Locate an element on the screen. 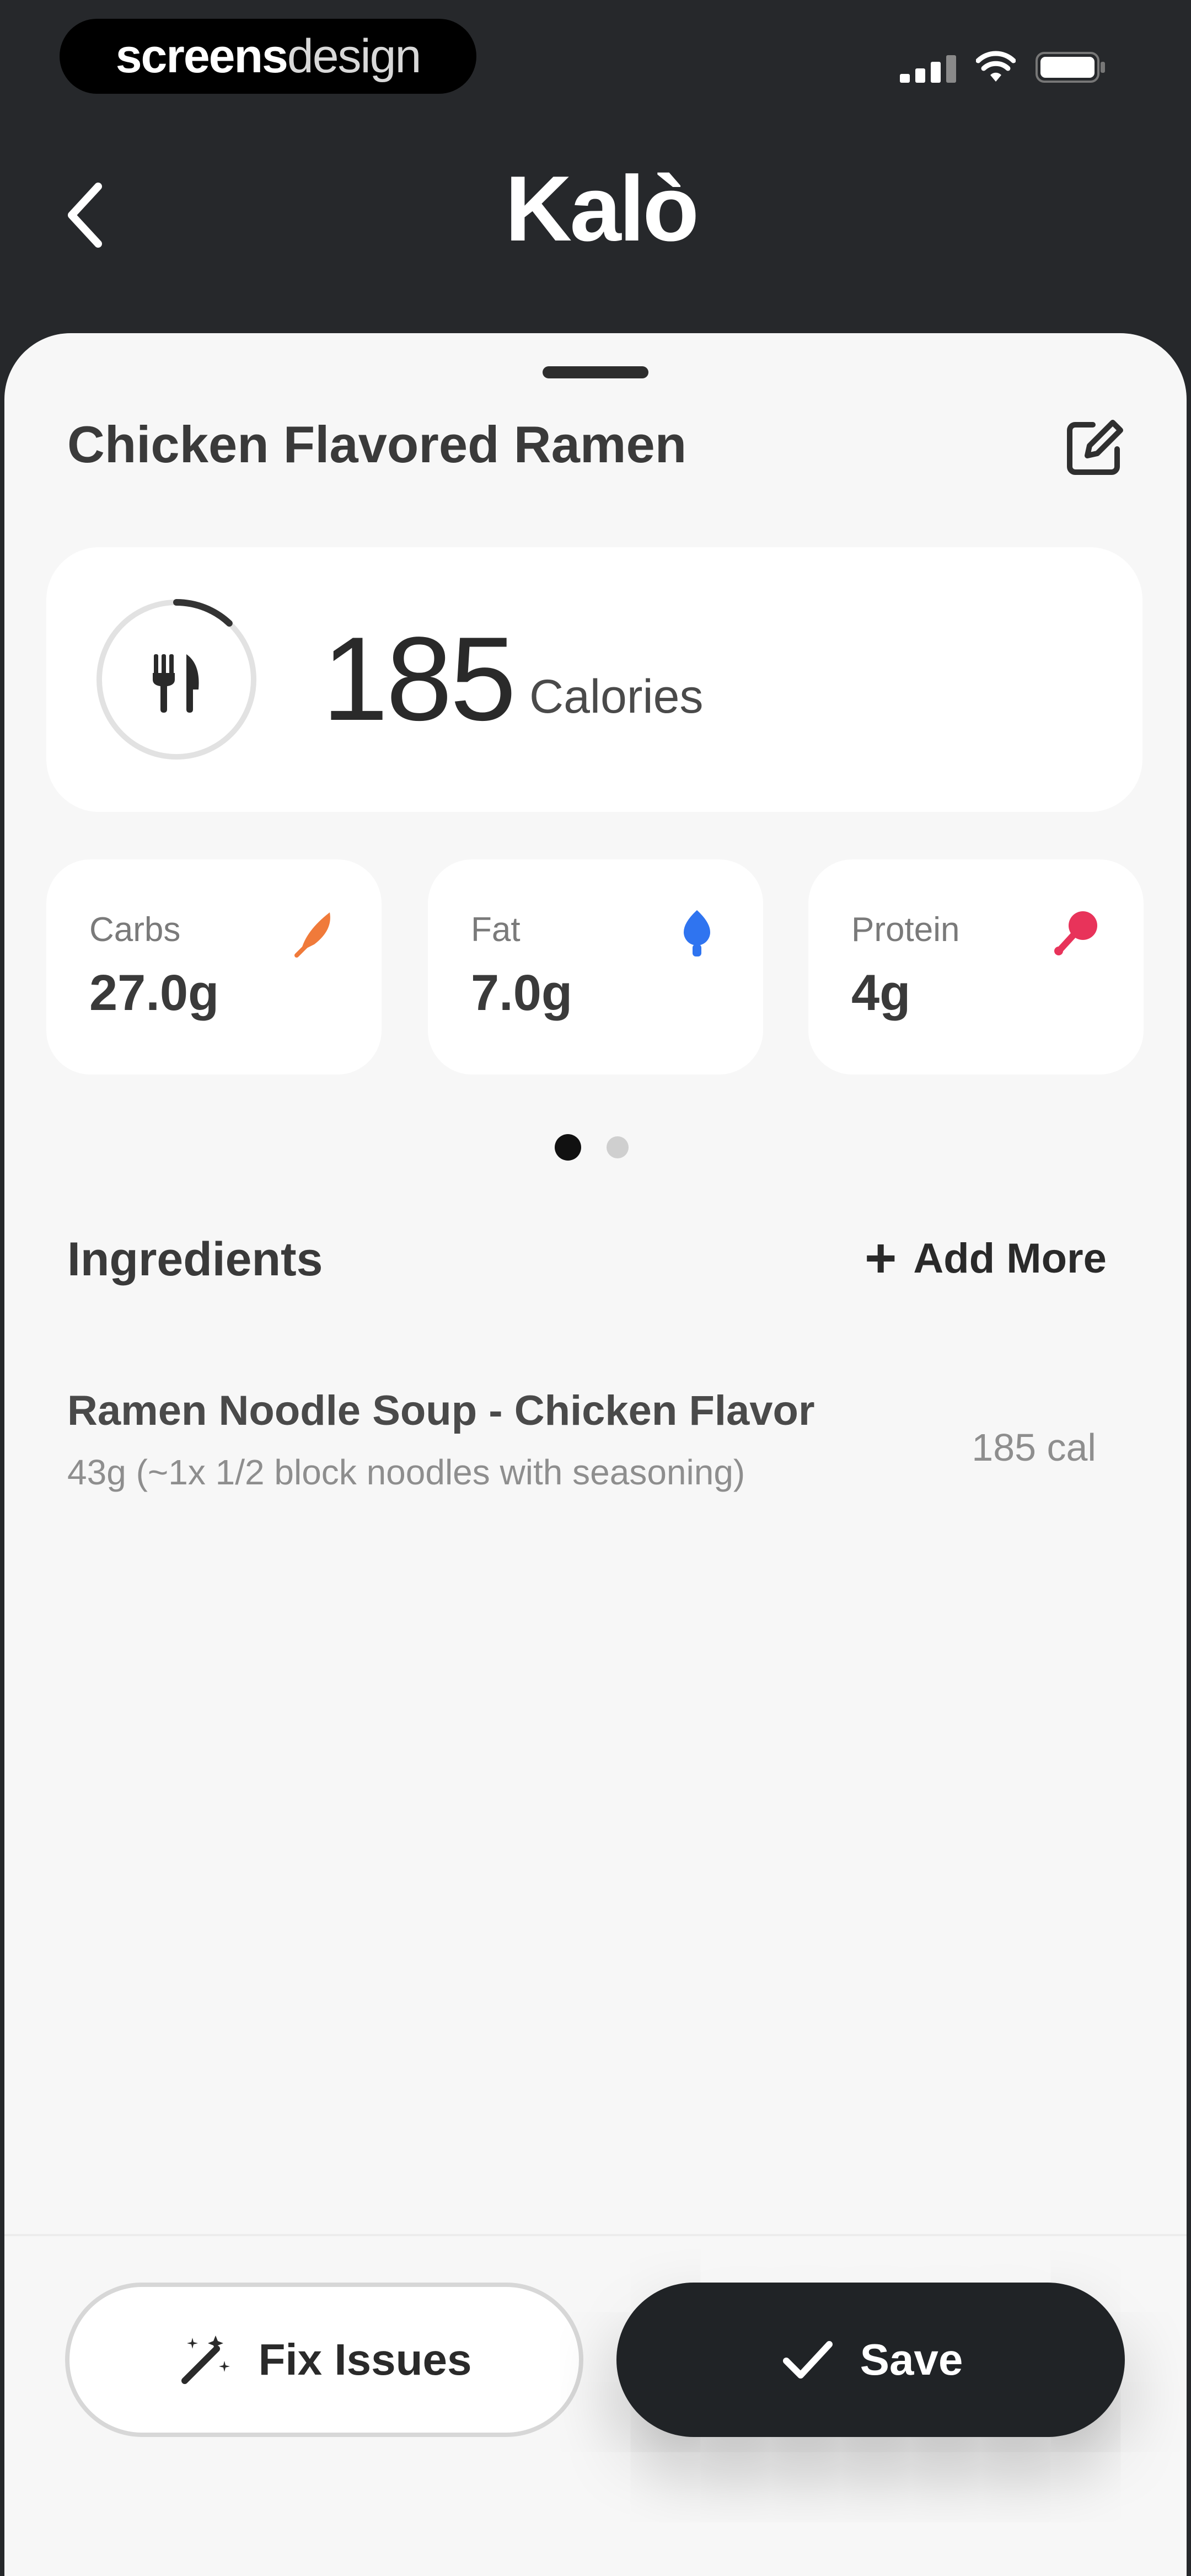  fix-issues-label: Fix Issues is located at coordinates (365, 2359).